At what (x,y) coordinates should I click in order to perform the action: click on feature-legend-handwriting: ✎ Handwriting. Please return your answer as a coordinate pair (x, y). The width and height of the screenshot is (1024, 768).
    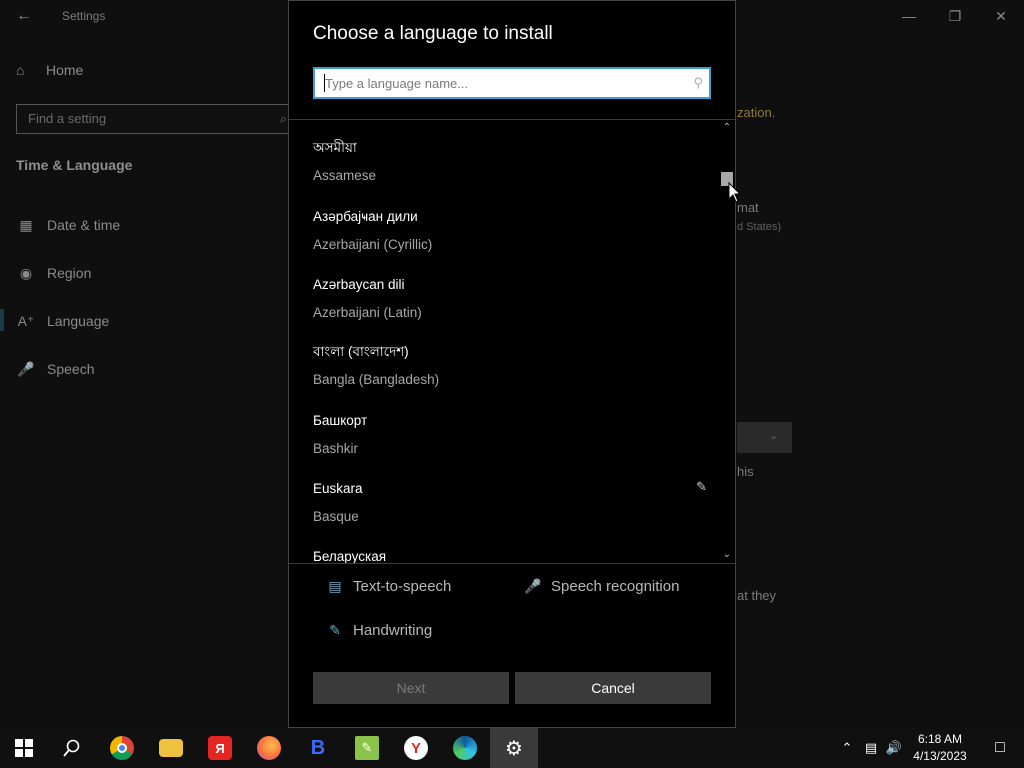
    Looking at the image, I should click on (377, 630).